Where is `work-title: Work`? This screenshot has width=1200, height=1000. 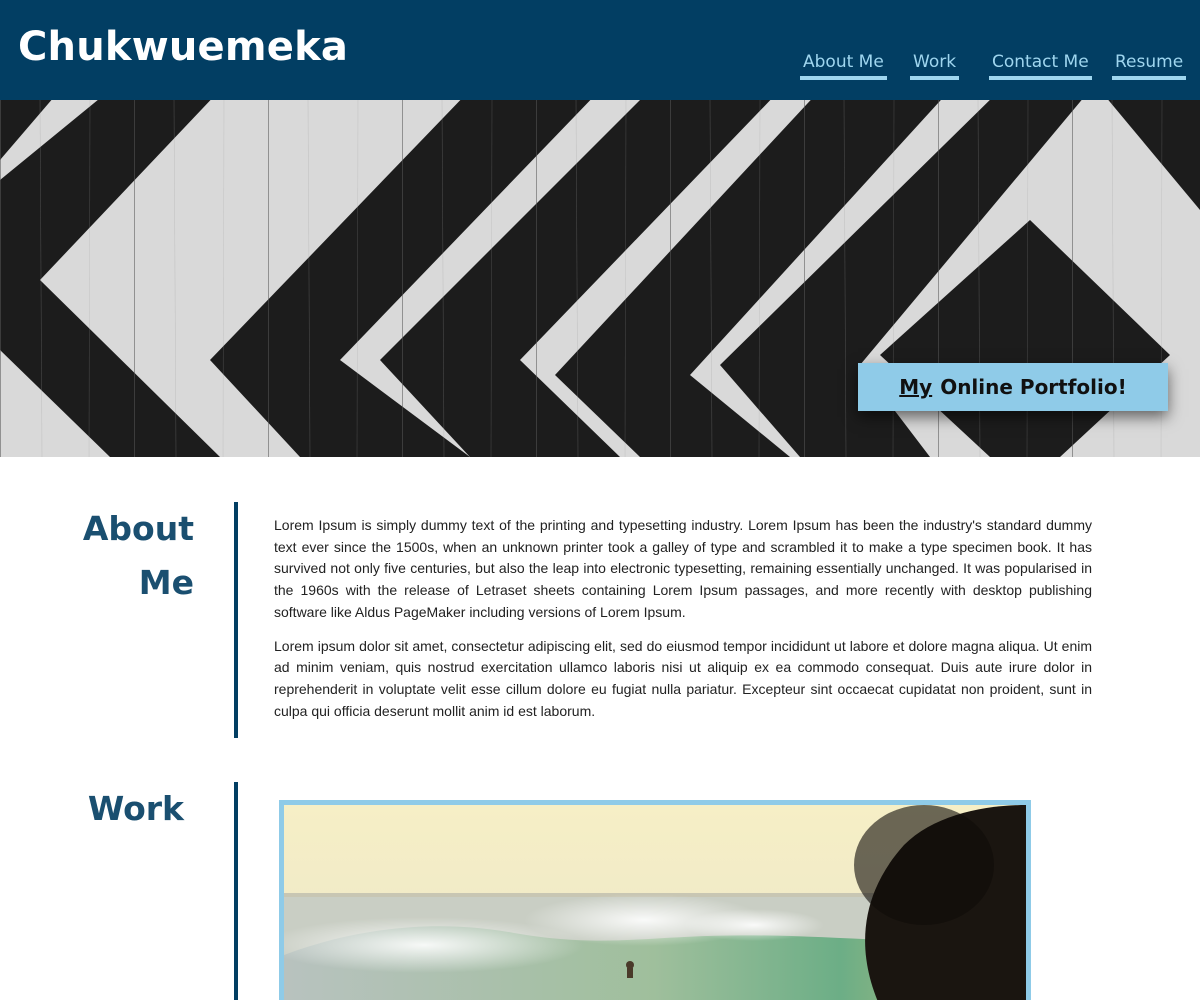 work-title: Work is located at coordinates (135, 808).